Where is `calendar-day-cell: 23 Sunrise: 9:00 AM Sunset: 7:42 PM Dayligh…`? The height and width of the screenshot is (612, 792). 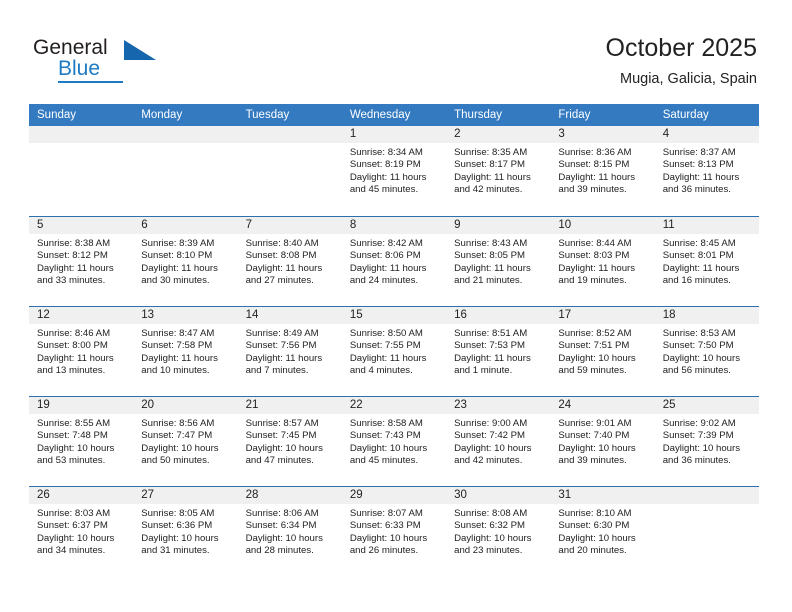
calendar-day-cell: 23 Sunrise: 9:00 AM Sunset: 7:42 PM Dayligh… is located at coordinates (498, 441).